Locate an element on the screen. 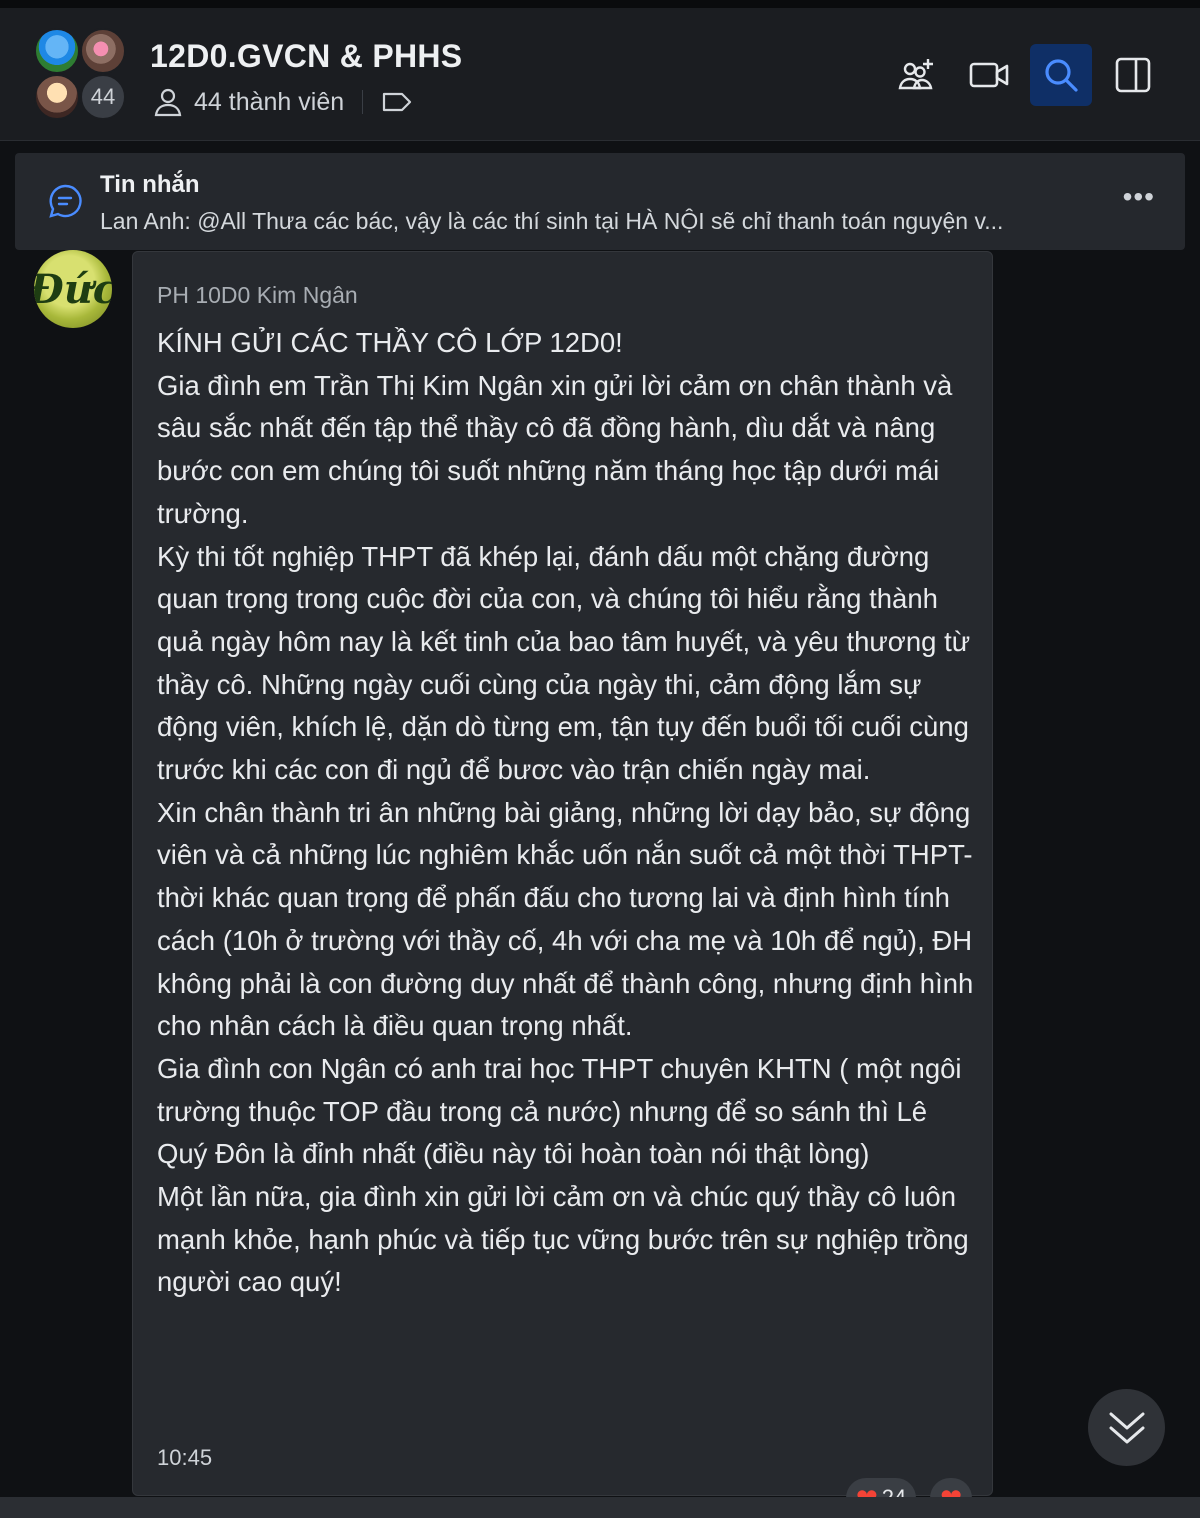 The width and height of the screenshot is (1200, 1518). sender-name: PH 10D0 Kim Ngân is located at coordinates (257, 295).